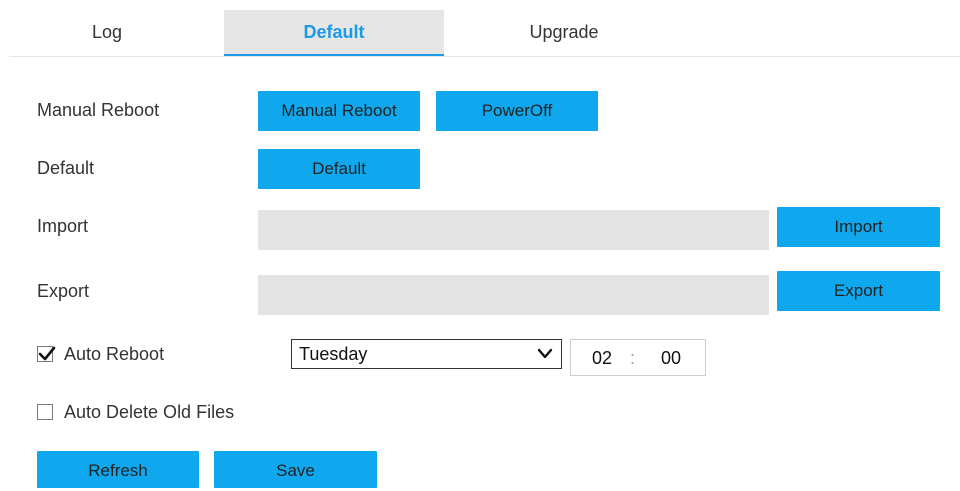 The image size is (960, 491). What do you see at coordinates (63, 291) in the screenshot?
I see `export-label: Export` at bounding box center [63, 291].